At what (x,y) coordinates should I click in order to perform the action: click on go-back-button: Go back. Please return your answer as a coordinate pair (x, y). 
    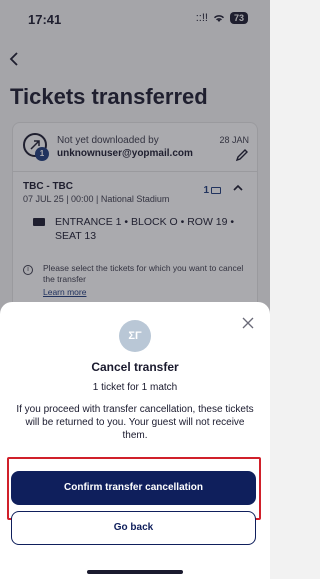
    Looking at the image, I should click on (133, 528).